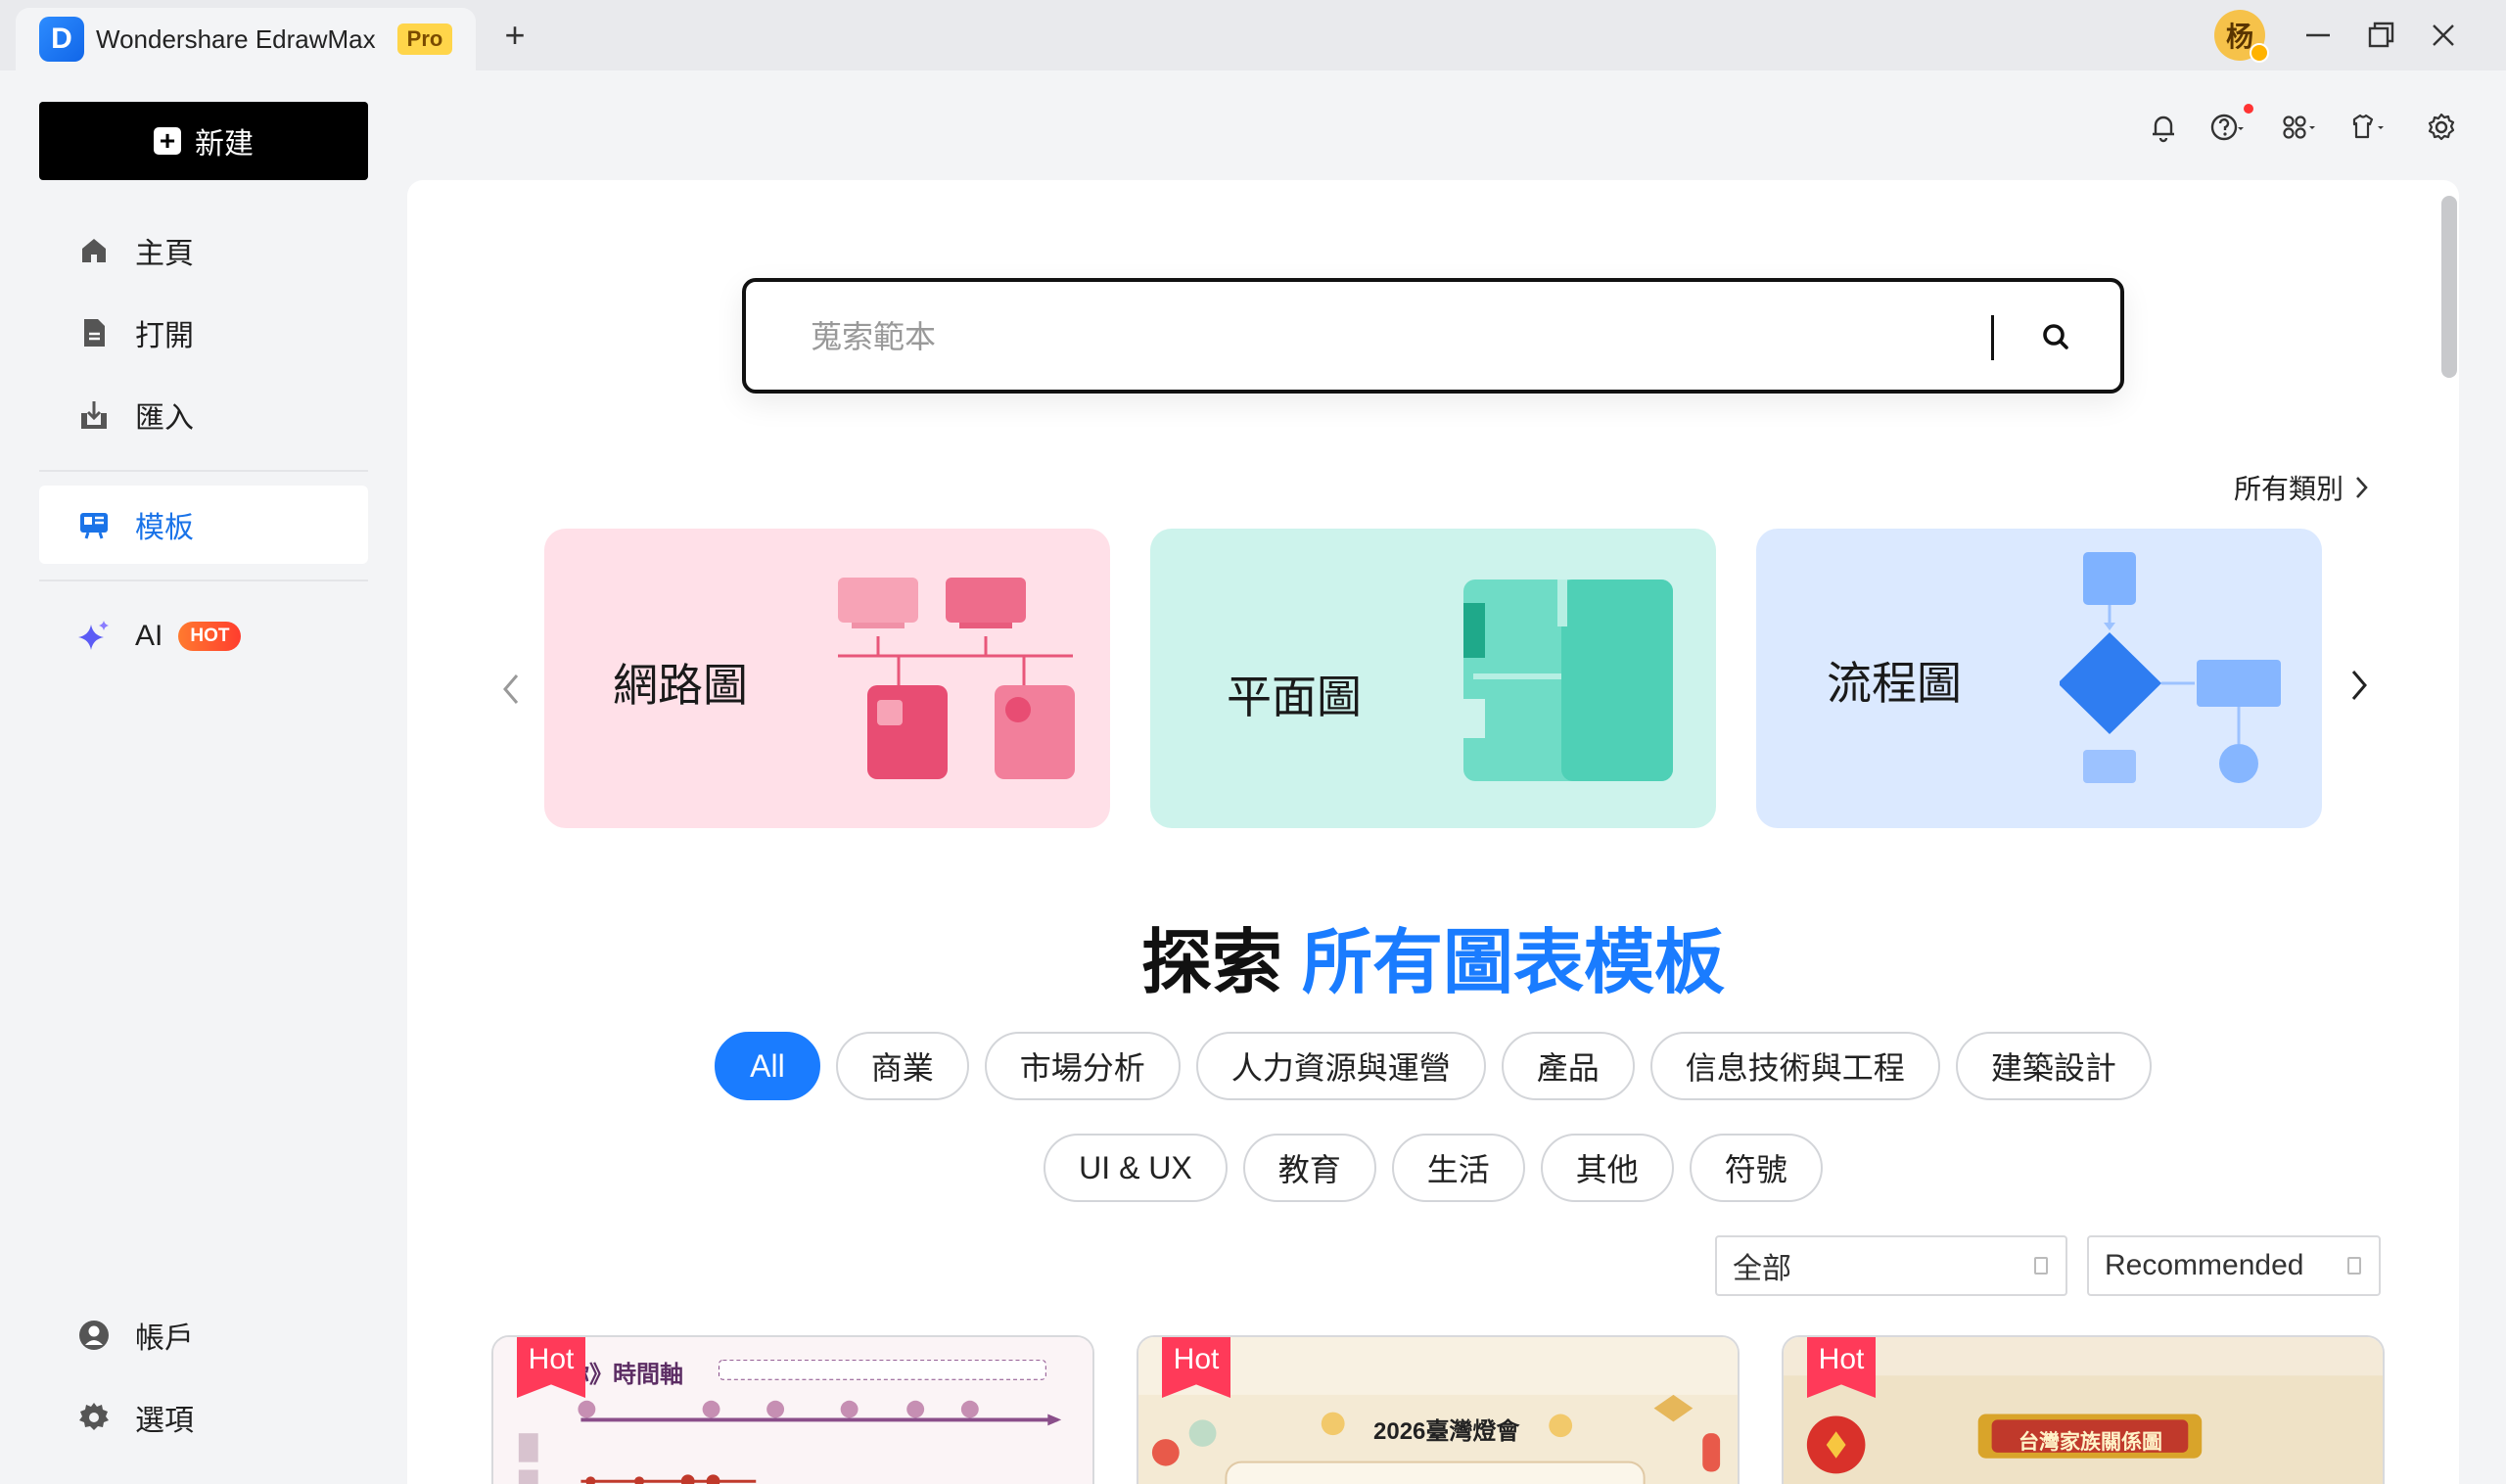 The image size is (2506, 1484). Describe the element at coordinates (1373, 336) in the screenshot. I see `search-input` at that location.